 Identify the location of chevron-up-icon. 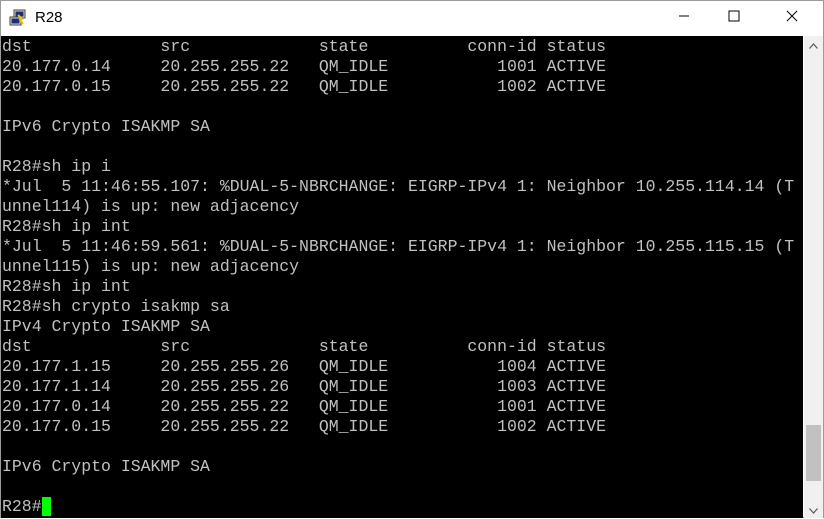
(813, 45).